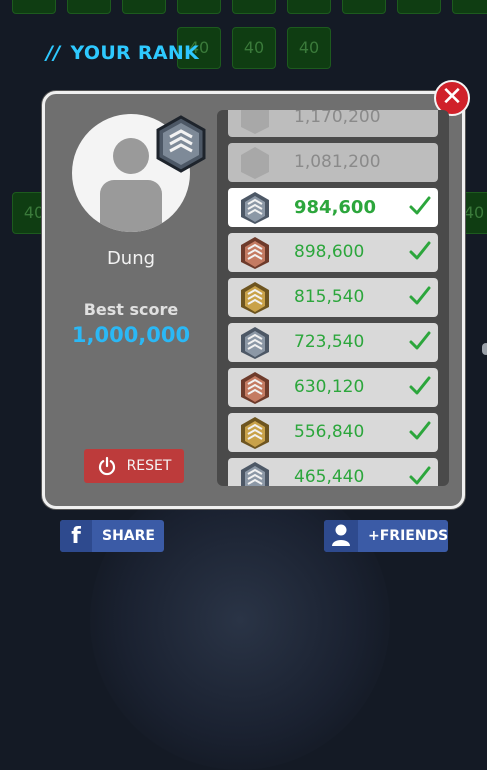 This screenshot has width=487, height=770. I want to click on reset-button: RESET, so click(134, 466).